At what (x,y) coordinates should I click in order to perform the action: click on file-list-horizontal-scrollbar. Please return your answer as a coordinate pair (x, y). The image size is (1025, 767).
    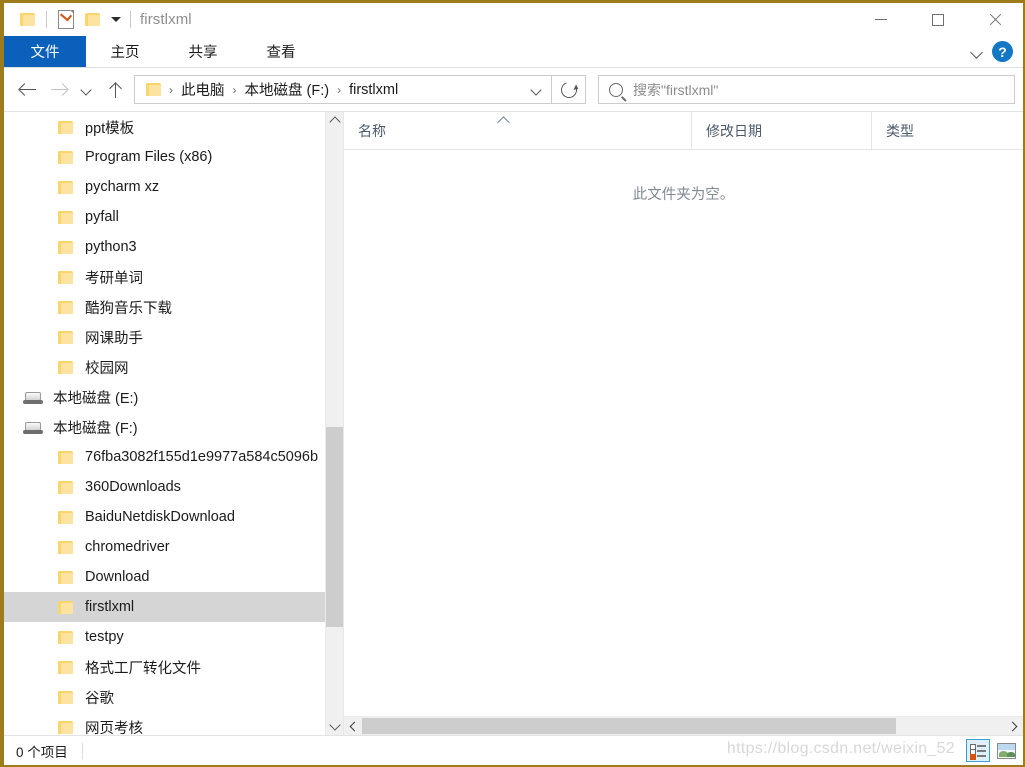
    Looking at the image, I should click on (683, 725).